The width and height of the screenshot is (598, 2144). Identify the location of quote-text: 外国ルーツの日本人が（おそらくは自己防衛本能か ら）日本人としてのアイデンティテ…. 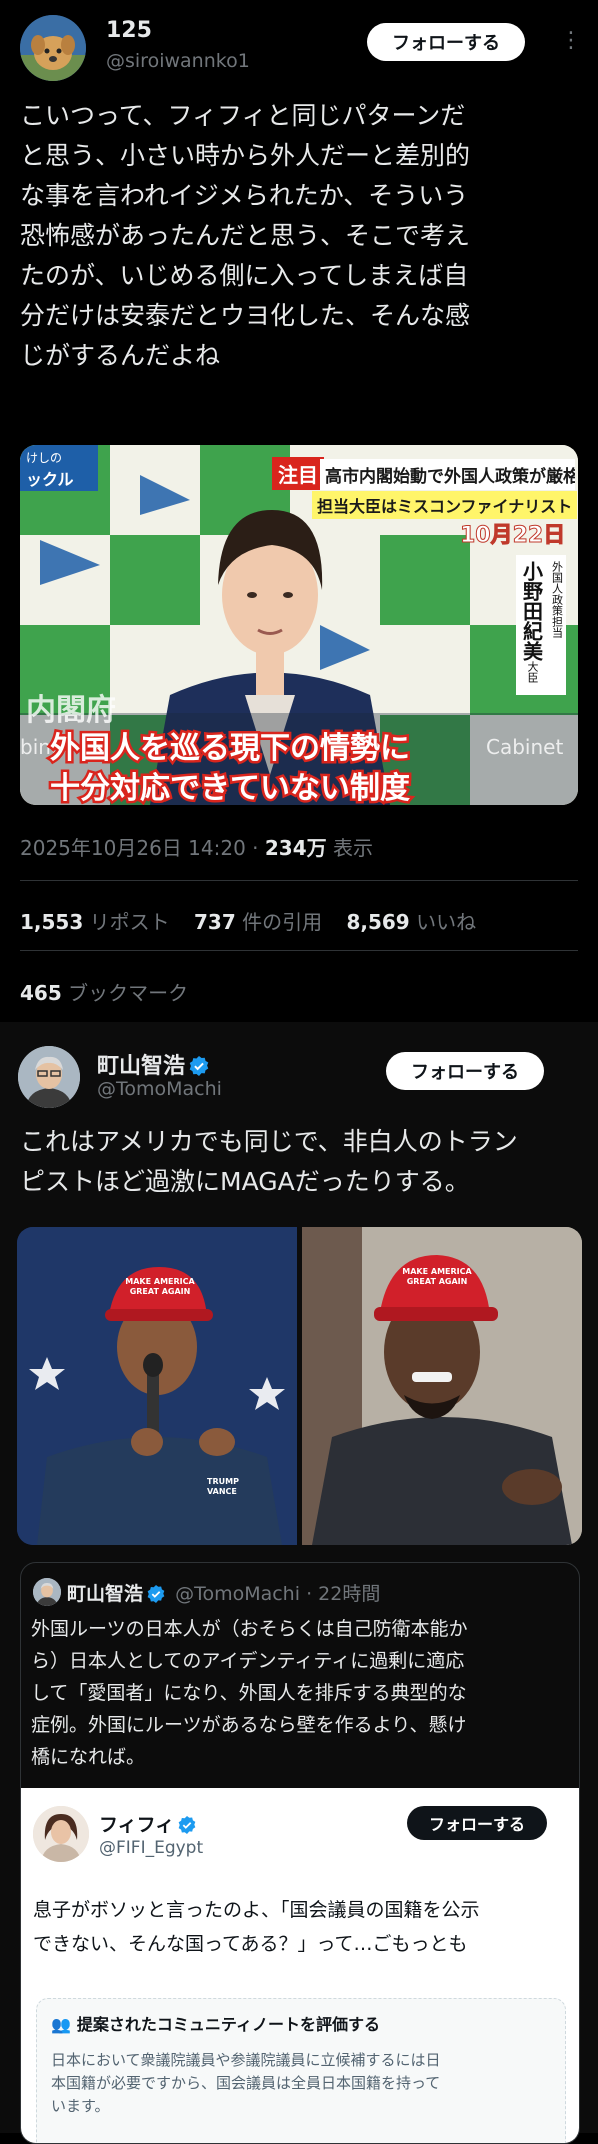
(249, 1693).